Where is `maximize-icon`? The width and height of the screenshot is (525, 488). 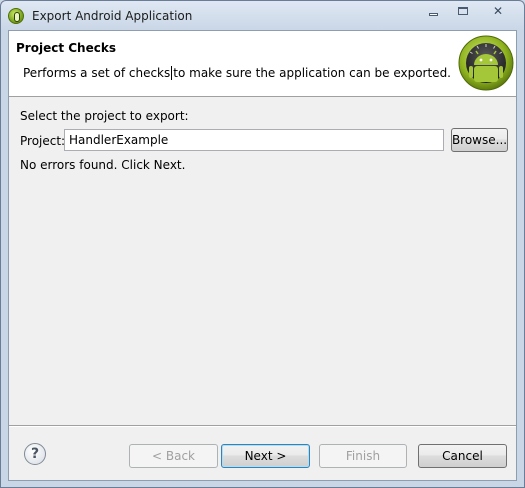
maximize-icon is located at coordinates (463, 11).